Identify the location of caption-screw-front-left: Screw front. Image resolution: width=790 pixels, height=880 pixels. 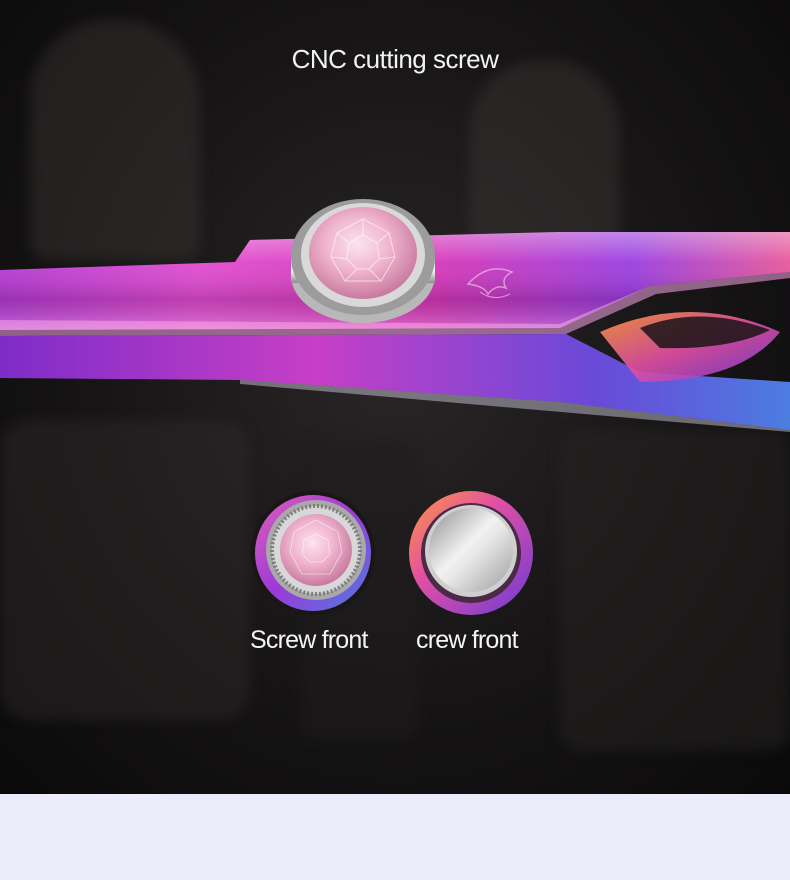
(309, 640).